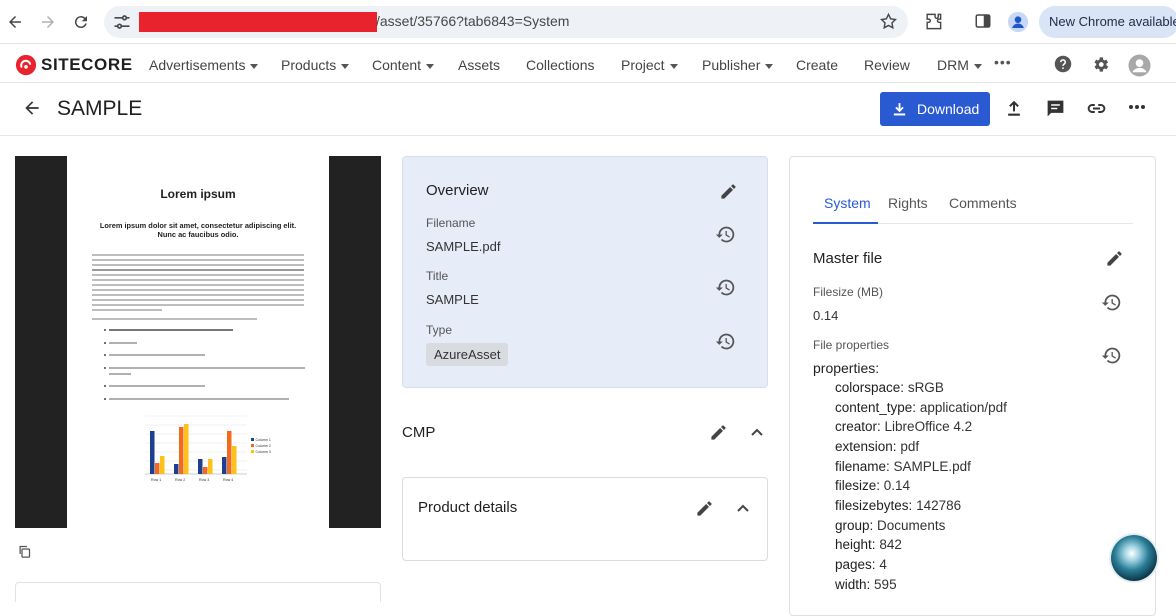 Image resolution: width=1176 pixels, height=616 pixels. Describe the element at coordinates (983, 21) in the screenshot. I see `side-panel-icon` at that location.